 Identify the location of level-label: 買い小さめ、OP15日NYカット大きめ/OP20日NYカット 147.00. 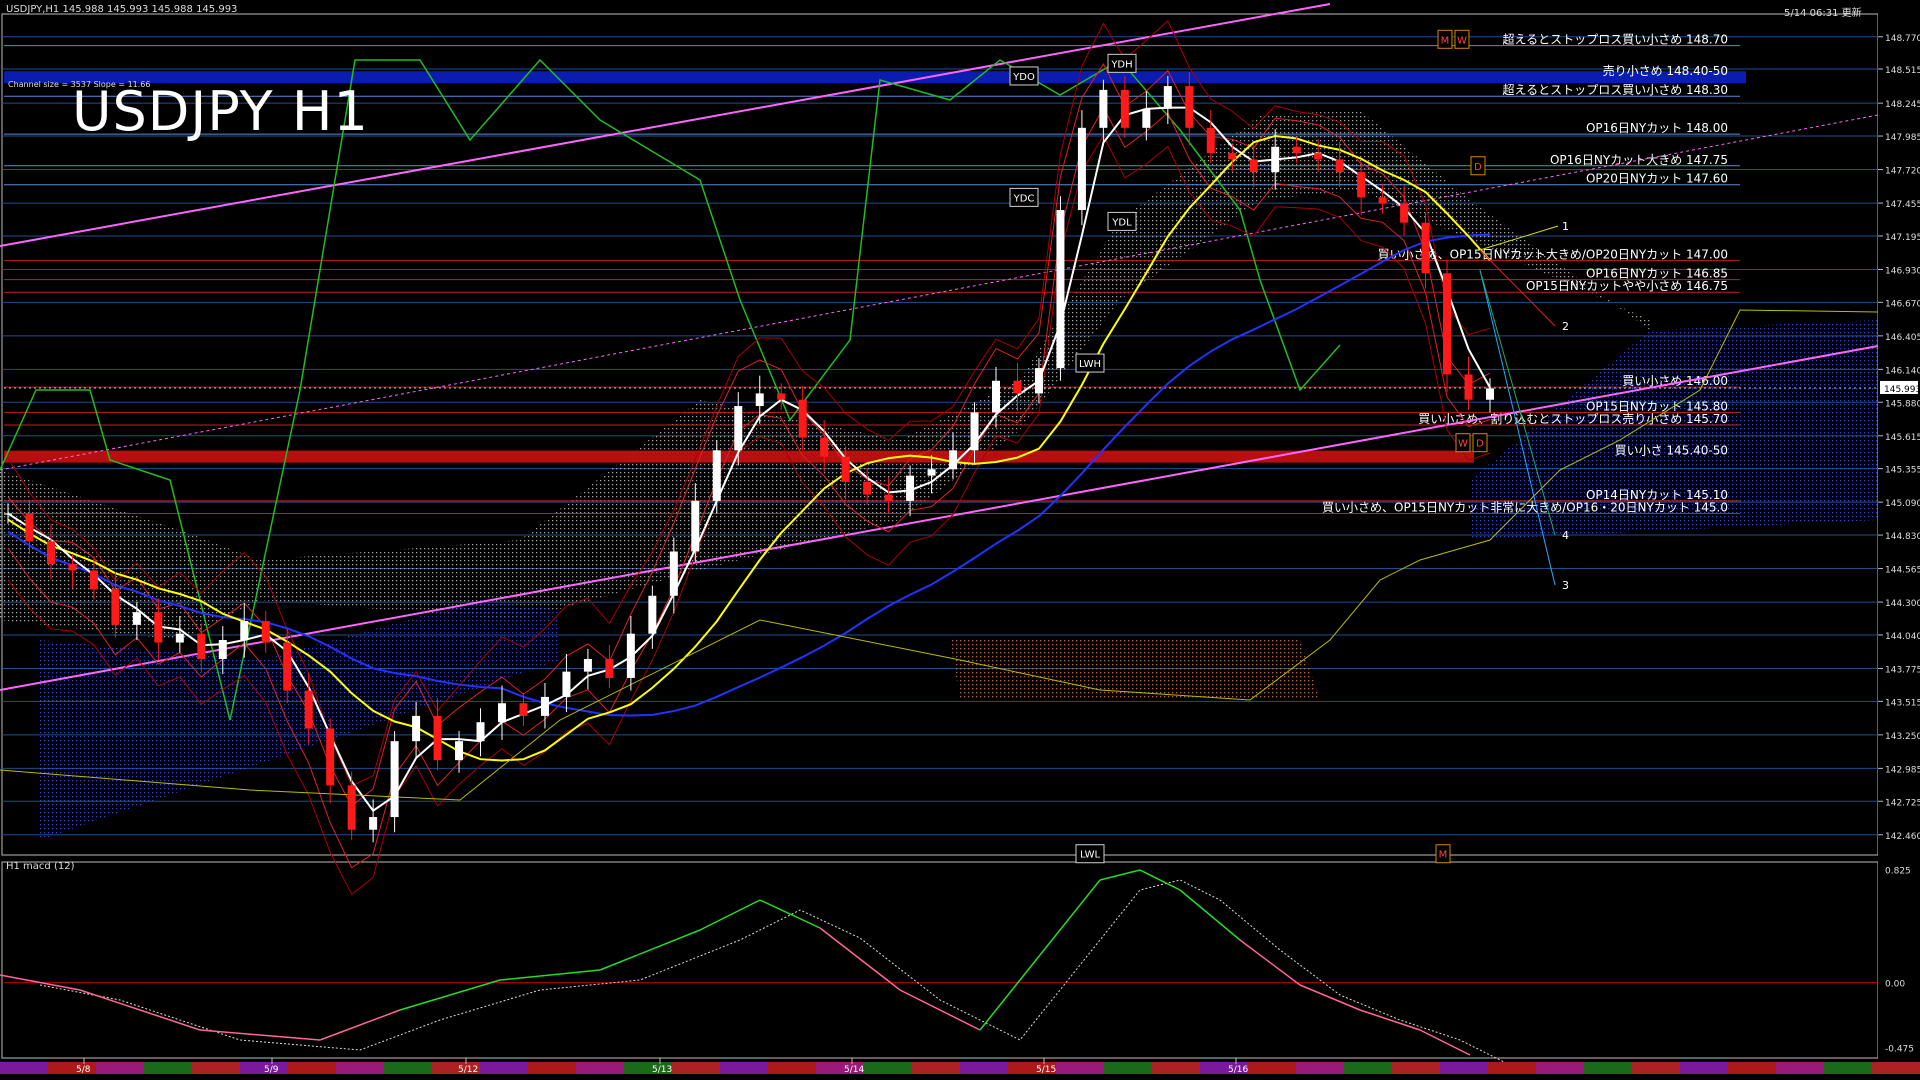
(1553, 255).